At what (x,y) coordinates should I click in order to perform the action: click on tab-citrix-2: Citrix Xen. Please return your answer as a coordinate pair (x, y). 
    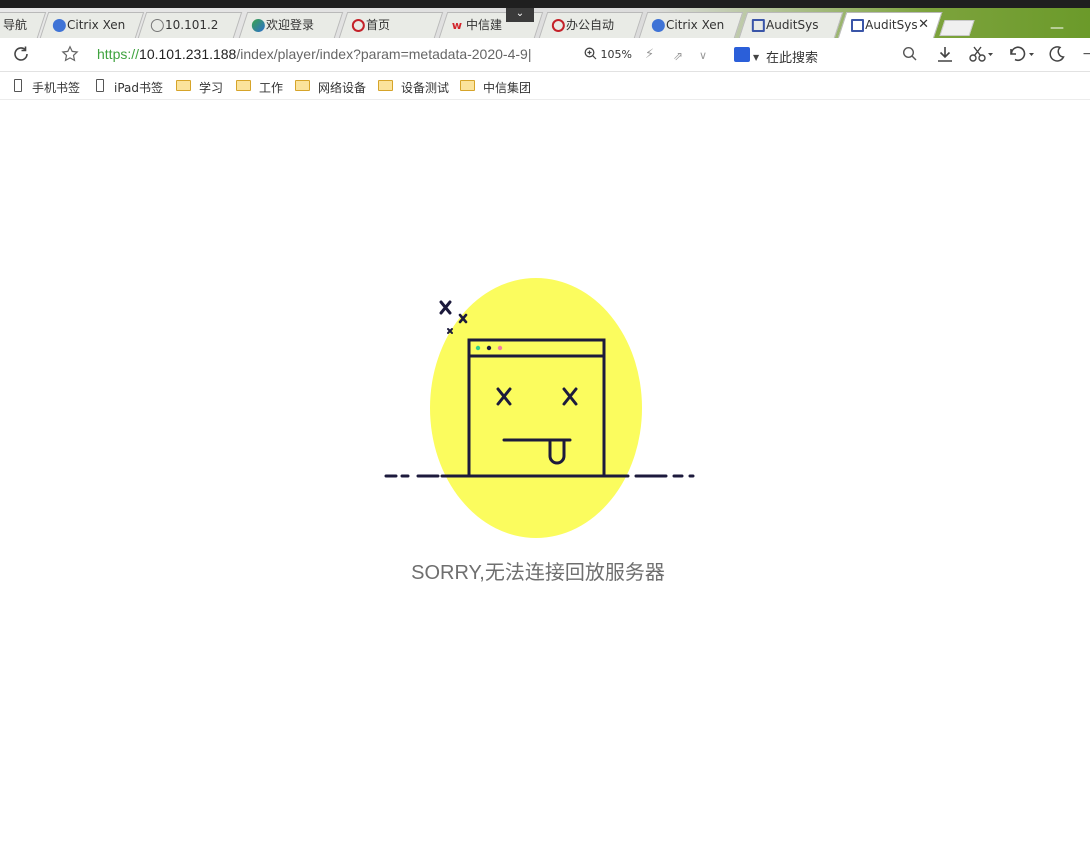
    Looking at the image, I should click on (691, 25).